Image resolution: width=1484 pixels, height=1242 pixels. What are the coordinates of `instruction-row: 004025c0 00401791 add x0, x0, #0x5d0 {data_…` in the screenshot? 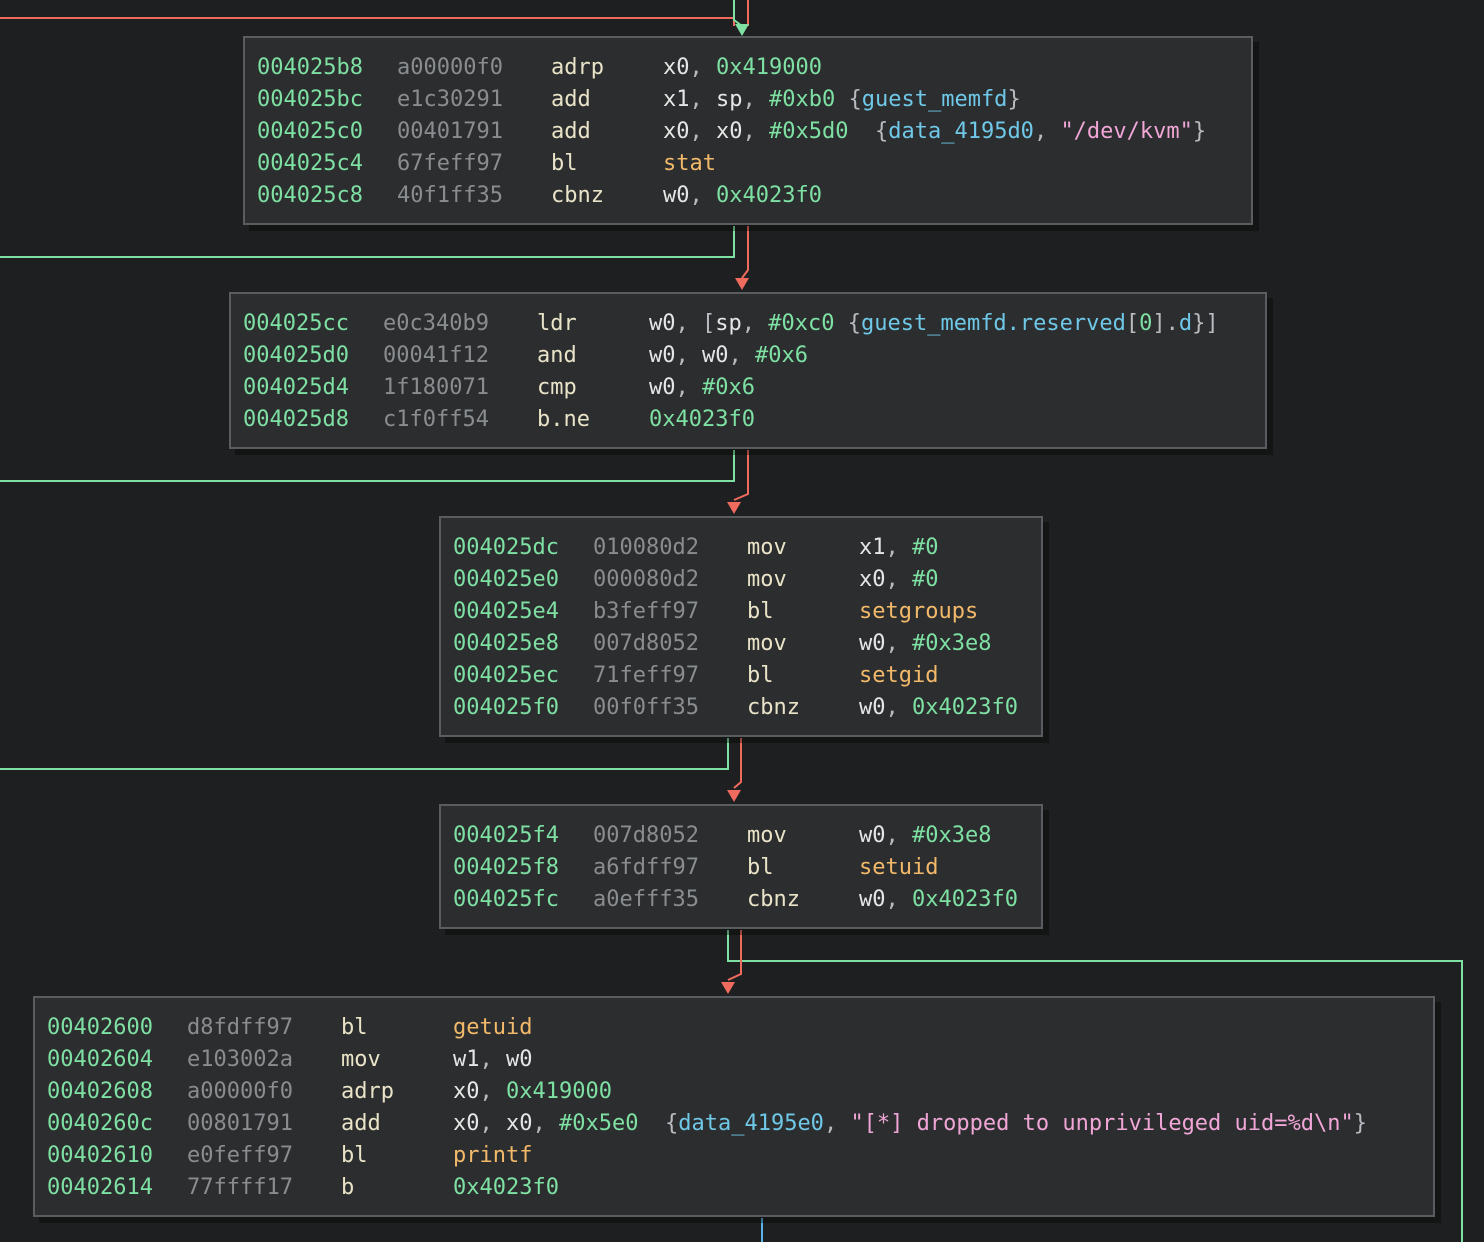 It's located at (748, 132).